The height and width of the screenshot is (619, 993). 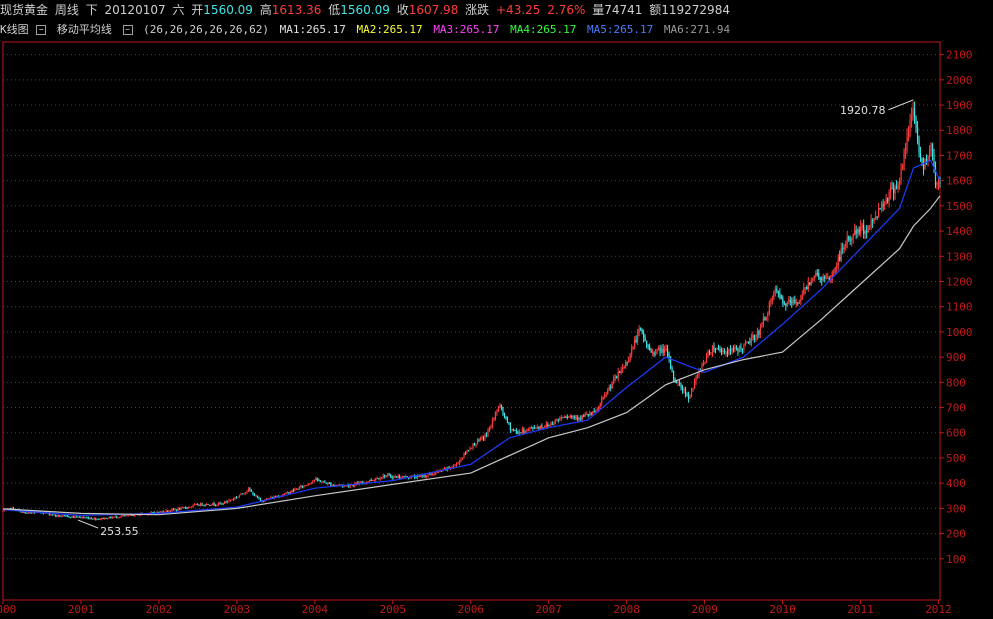 I want to click on x-tick-label: 2006, so click(x=470, y=609).